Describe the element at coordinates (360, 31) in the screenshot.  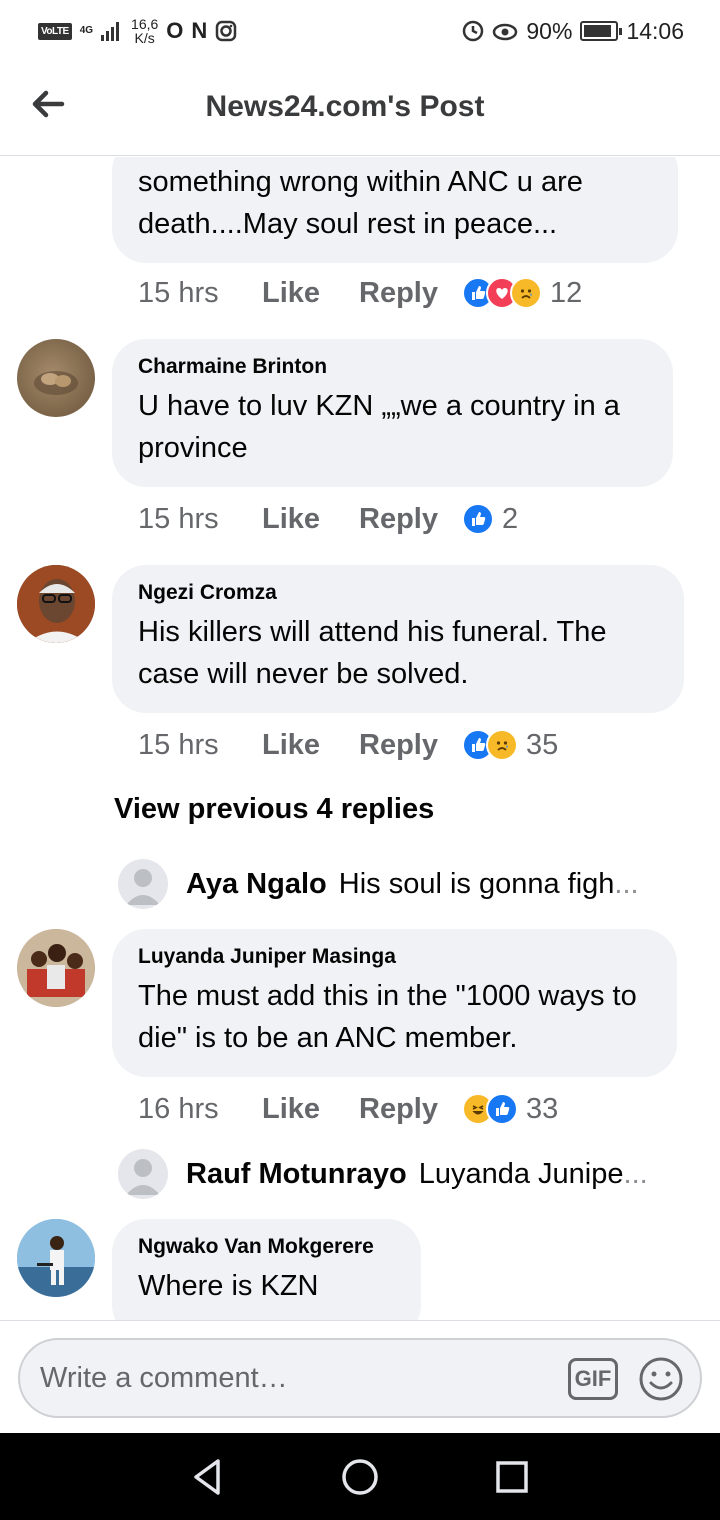
I see `status-bar: VoLTE 4G 16,6 K/s O N 90% 14:06` at that location.